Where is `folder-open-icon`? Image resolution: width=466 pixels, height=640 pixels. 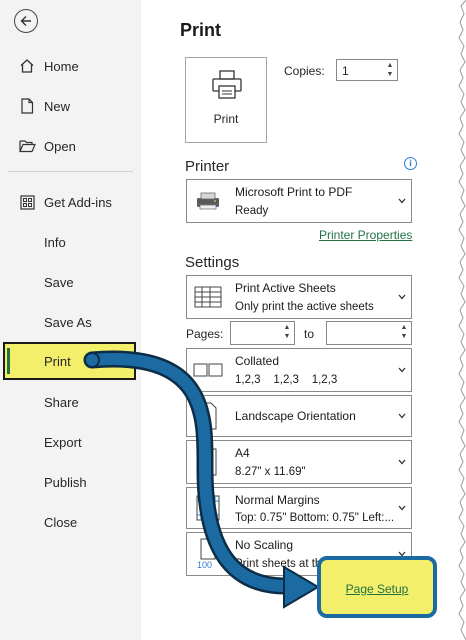 folder-open-icon is located at coordinates (27, 146).